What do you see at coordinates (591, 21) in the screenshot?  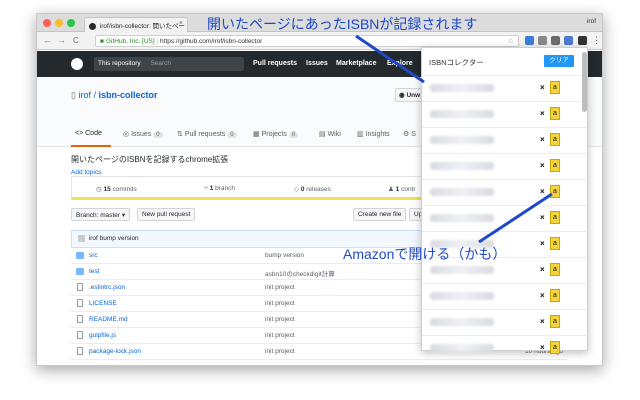 I see `profile-name: irof` at bounding box center [591, 21].